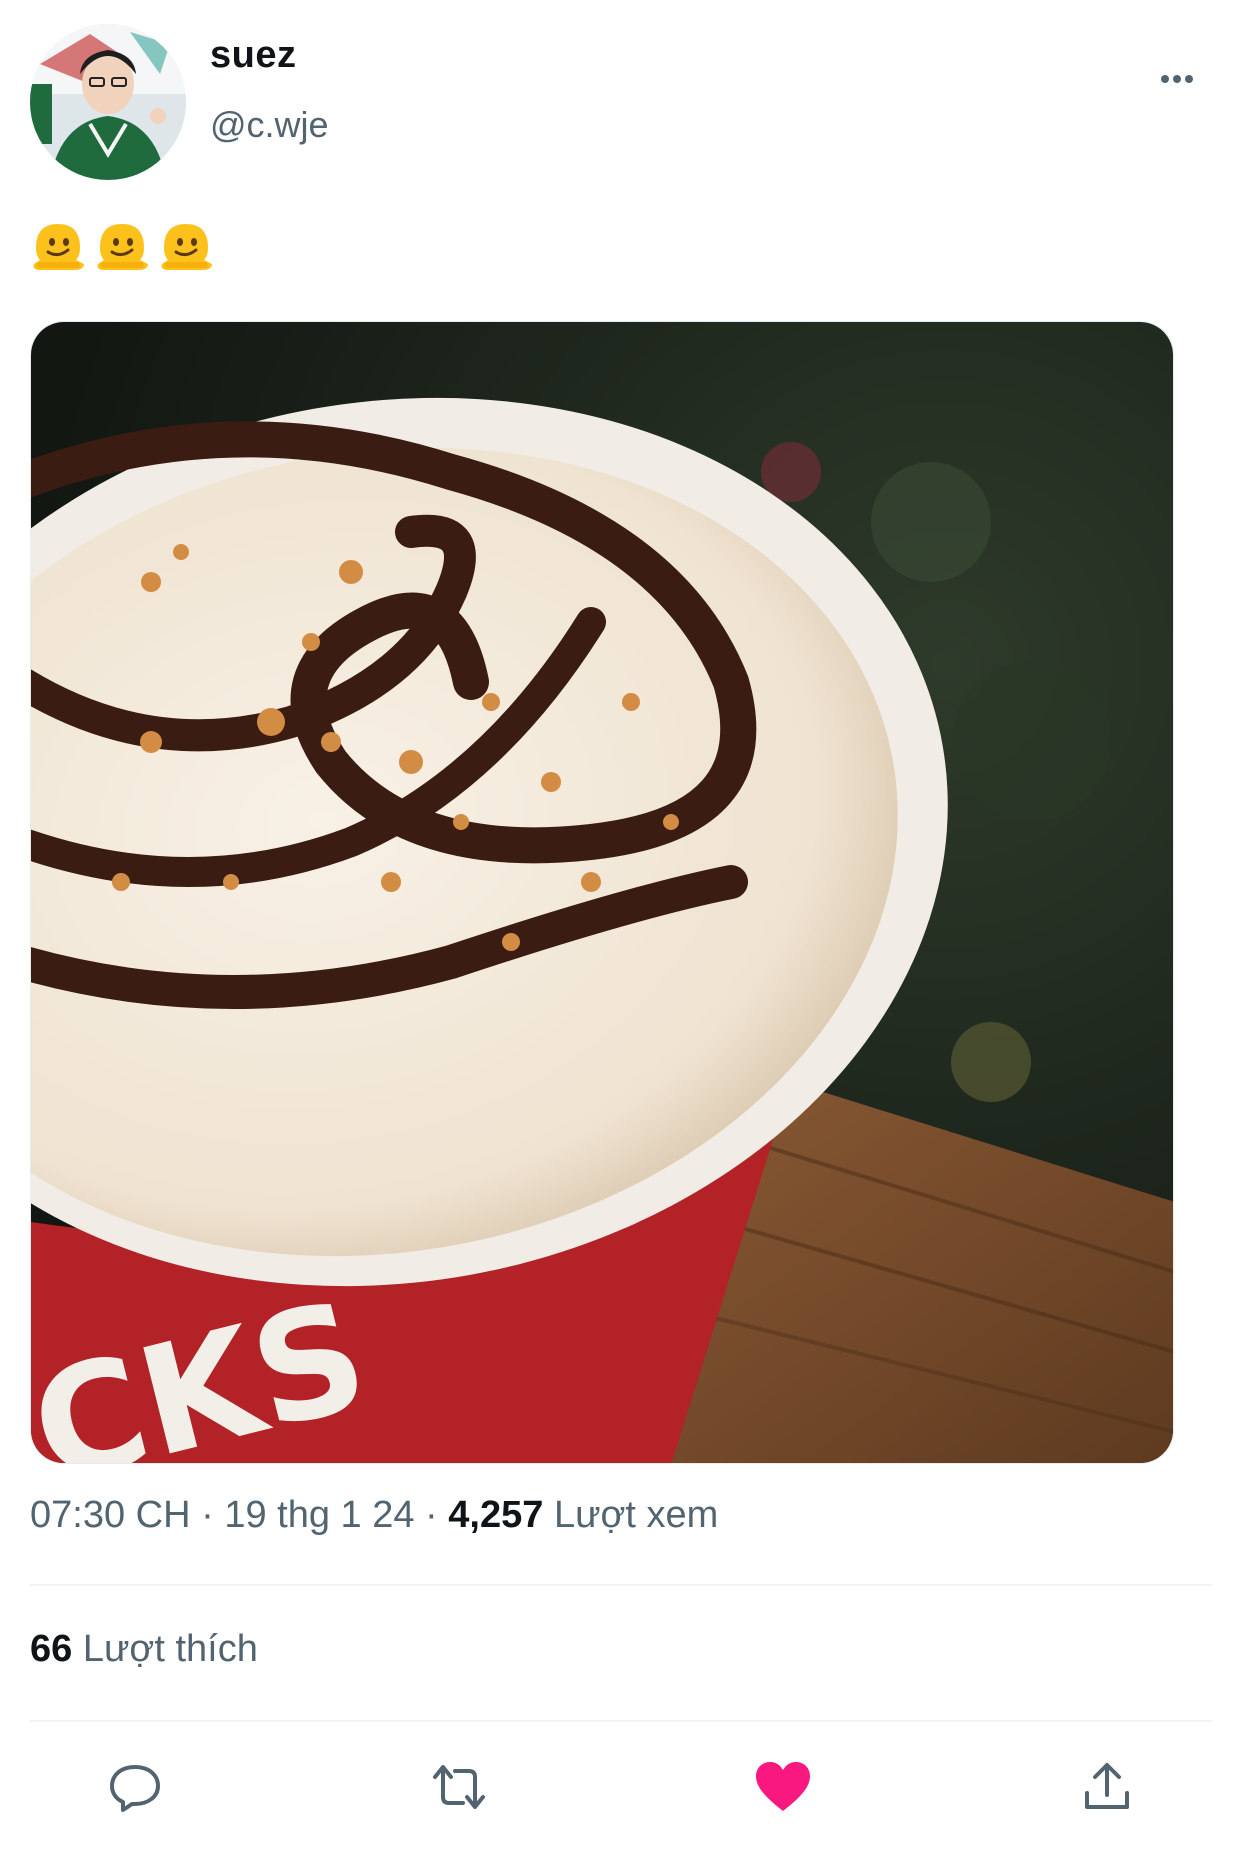  I want to click on display-name: suez, so click(253, 55).